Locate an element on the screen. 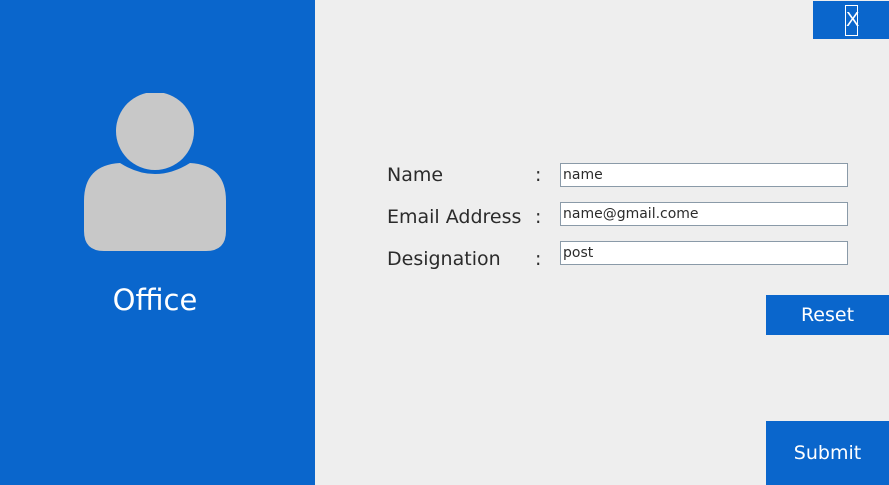 This screenshot has height=485, width=889. name-colon: : is located at coordinates (538, 175).